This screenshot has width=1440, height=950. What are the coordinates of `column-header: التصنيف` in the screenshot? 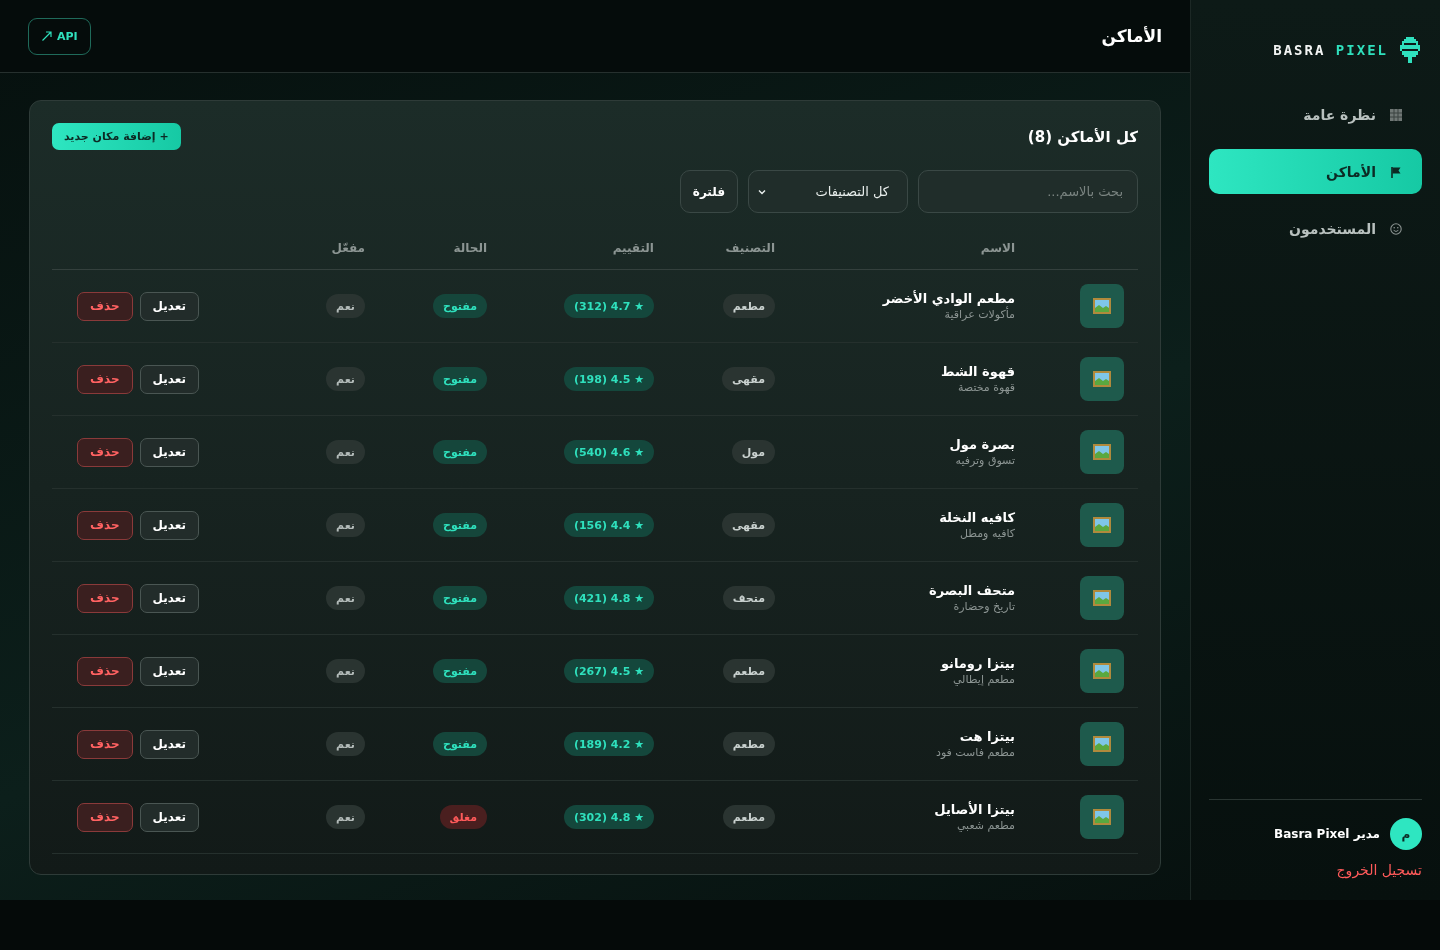 It's located at (750, 248).